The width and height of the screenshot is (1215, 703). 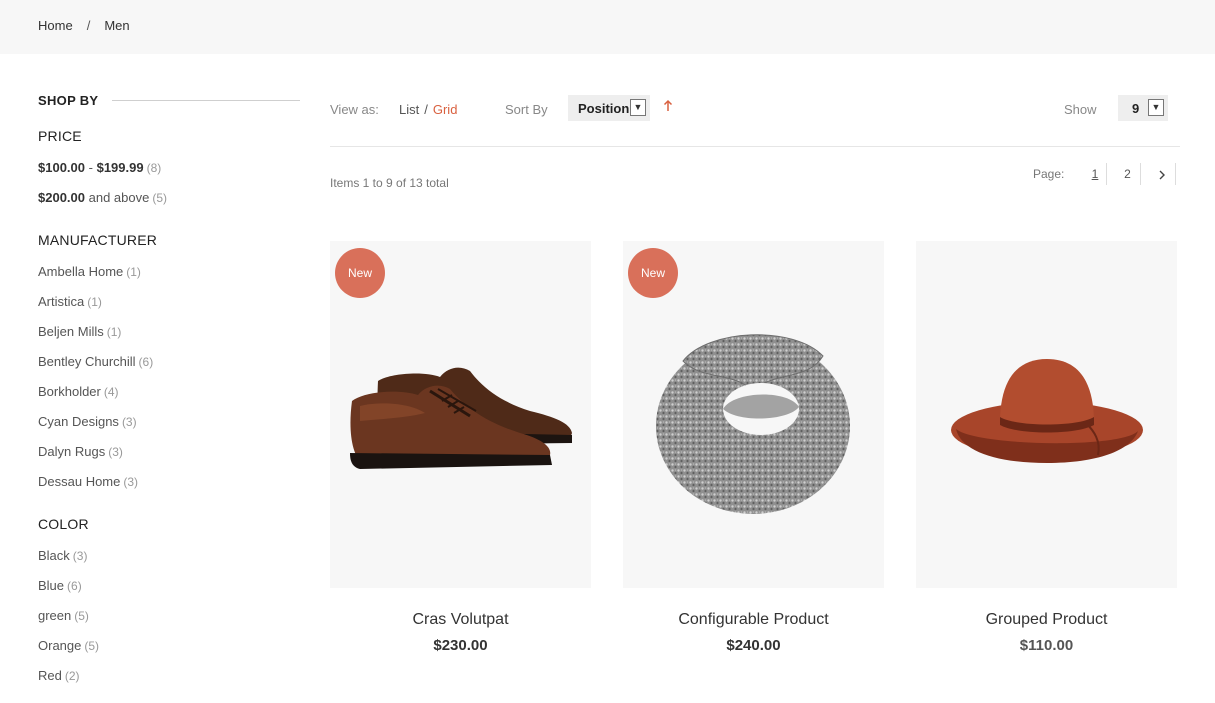 I want to click on filter-label: Ambella Home, so click(x=81, y=271).